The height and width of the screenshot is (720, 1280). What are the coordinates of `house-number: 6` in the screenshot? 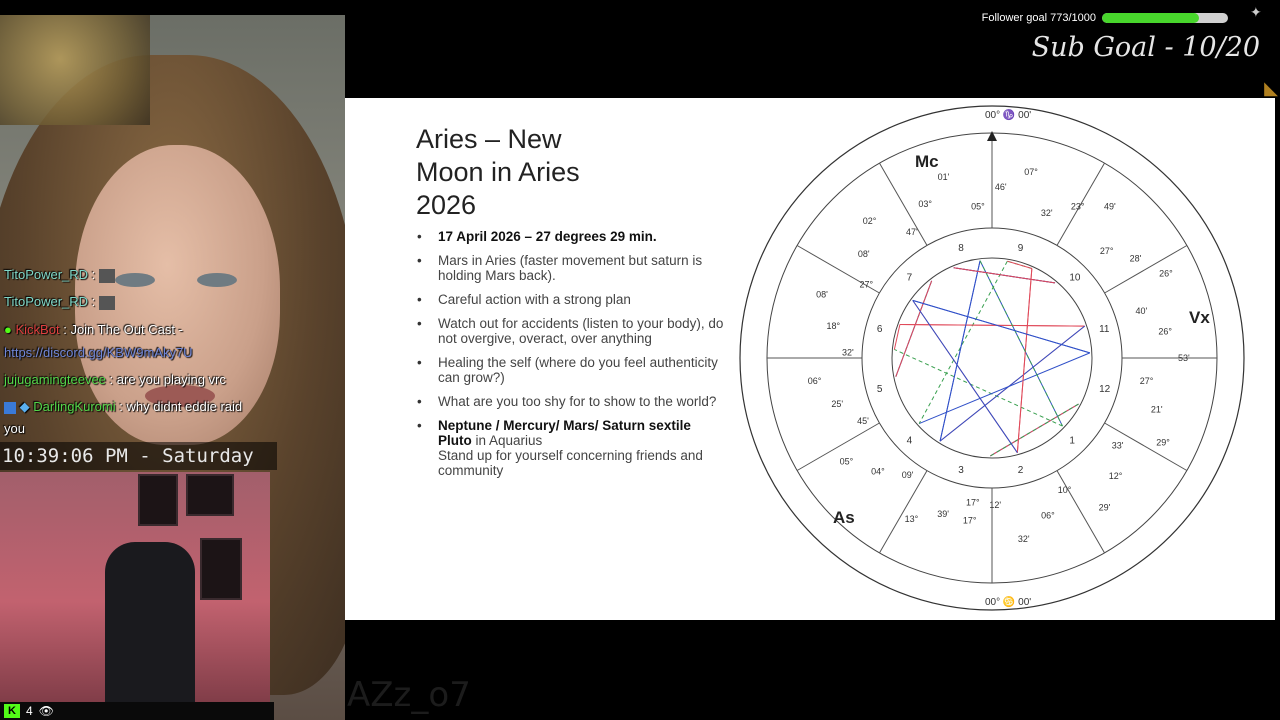 It's located at (880, 329).